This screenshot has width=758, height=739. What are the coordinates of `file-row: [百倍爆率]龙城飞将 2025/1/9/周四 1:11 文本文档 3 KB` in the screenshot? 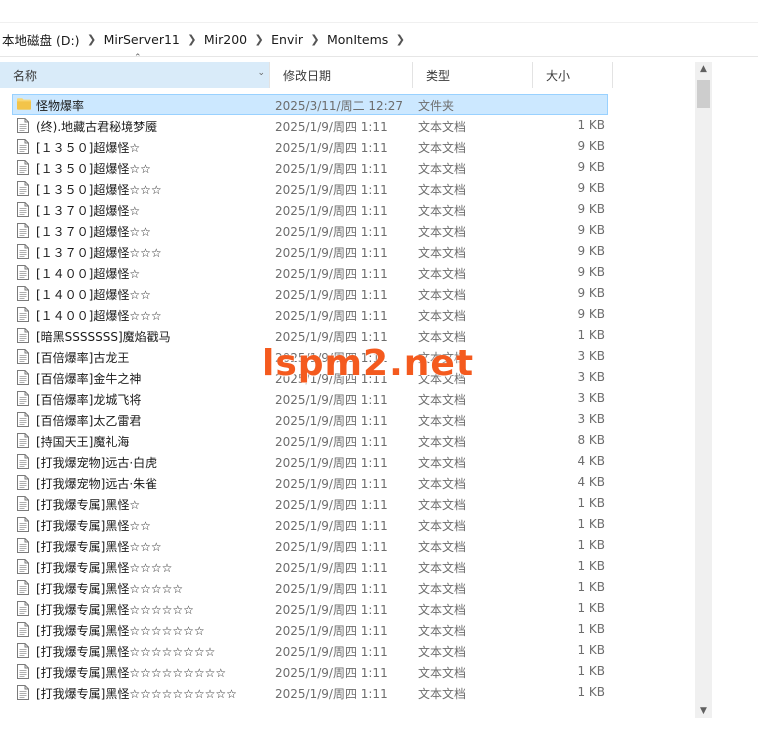 It's located at (345, 398).